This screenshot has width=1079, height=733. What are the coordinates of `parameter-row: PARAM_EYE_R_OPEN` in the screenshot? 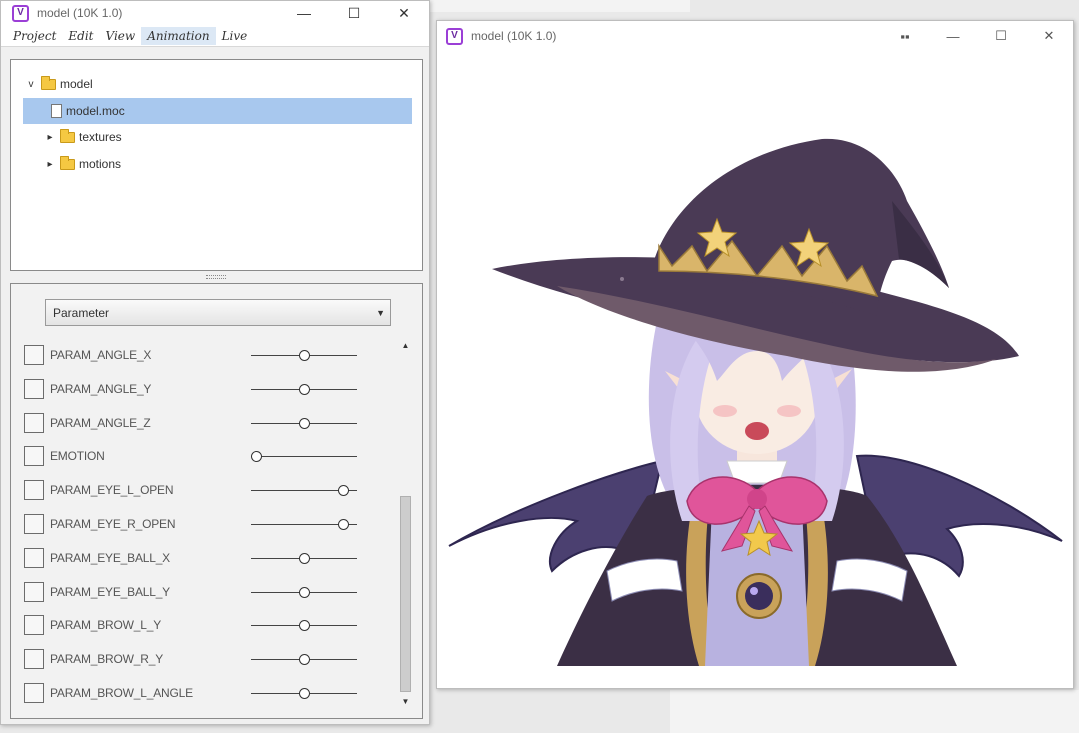 It's located at (211, 525).